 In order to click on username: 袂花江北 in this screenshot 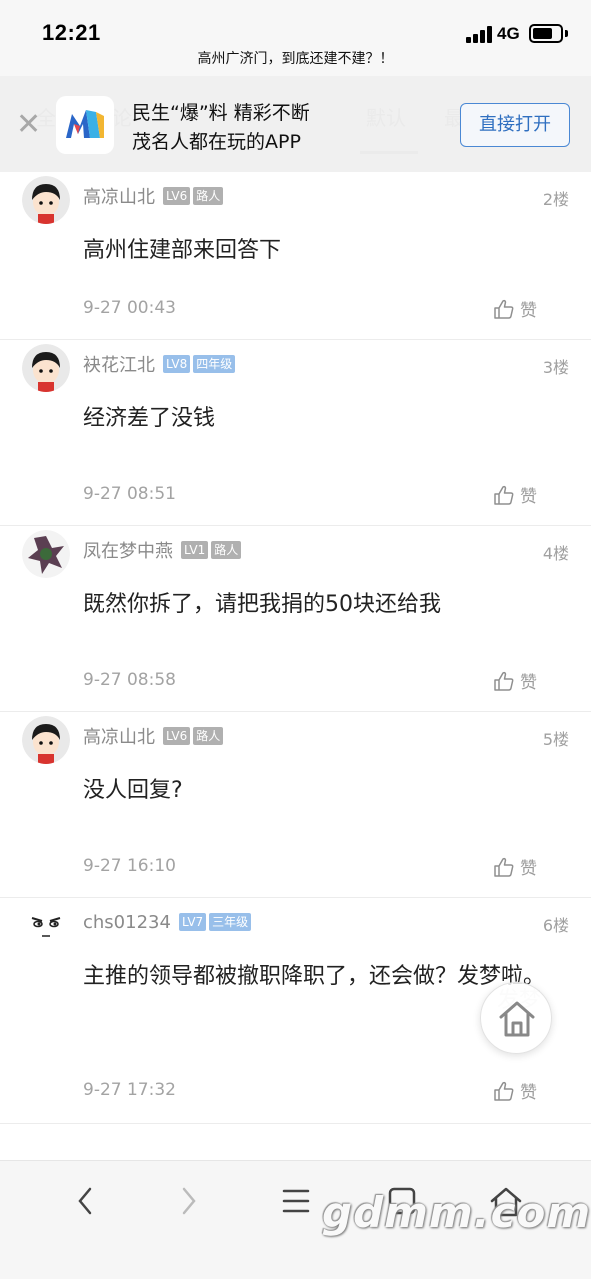, I will do `click(119, 364)`.